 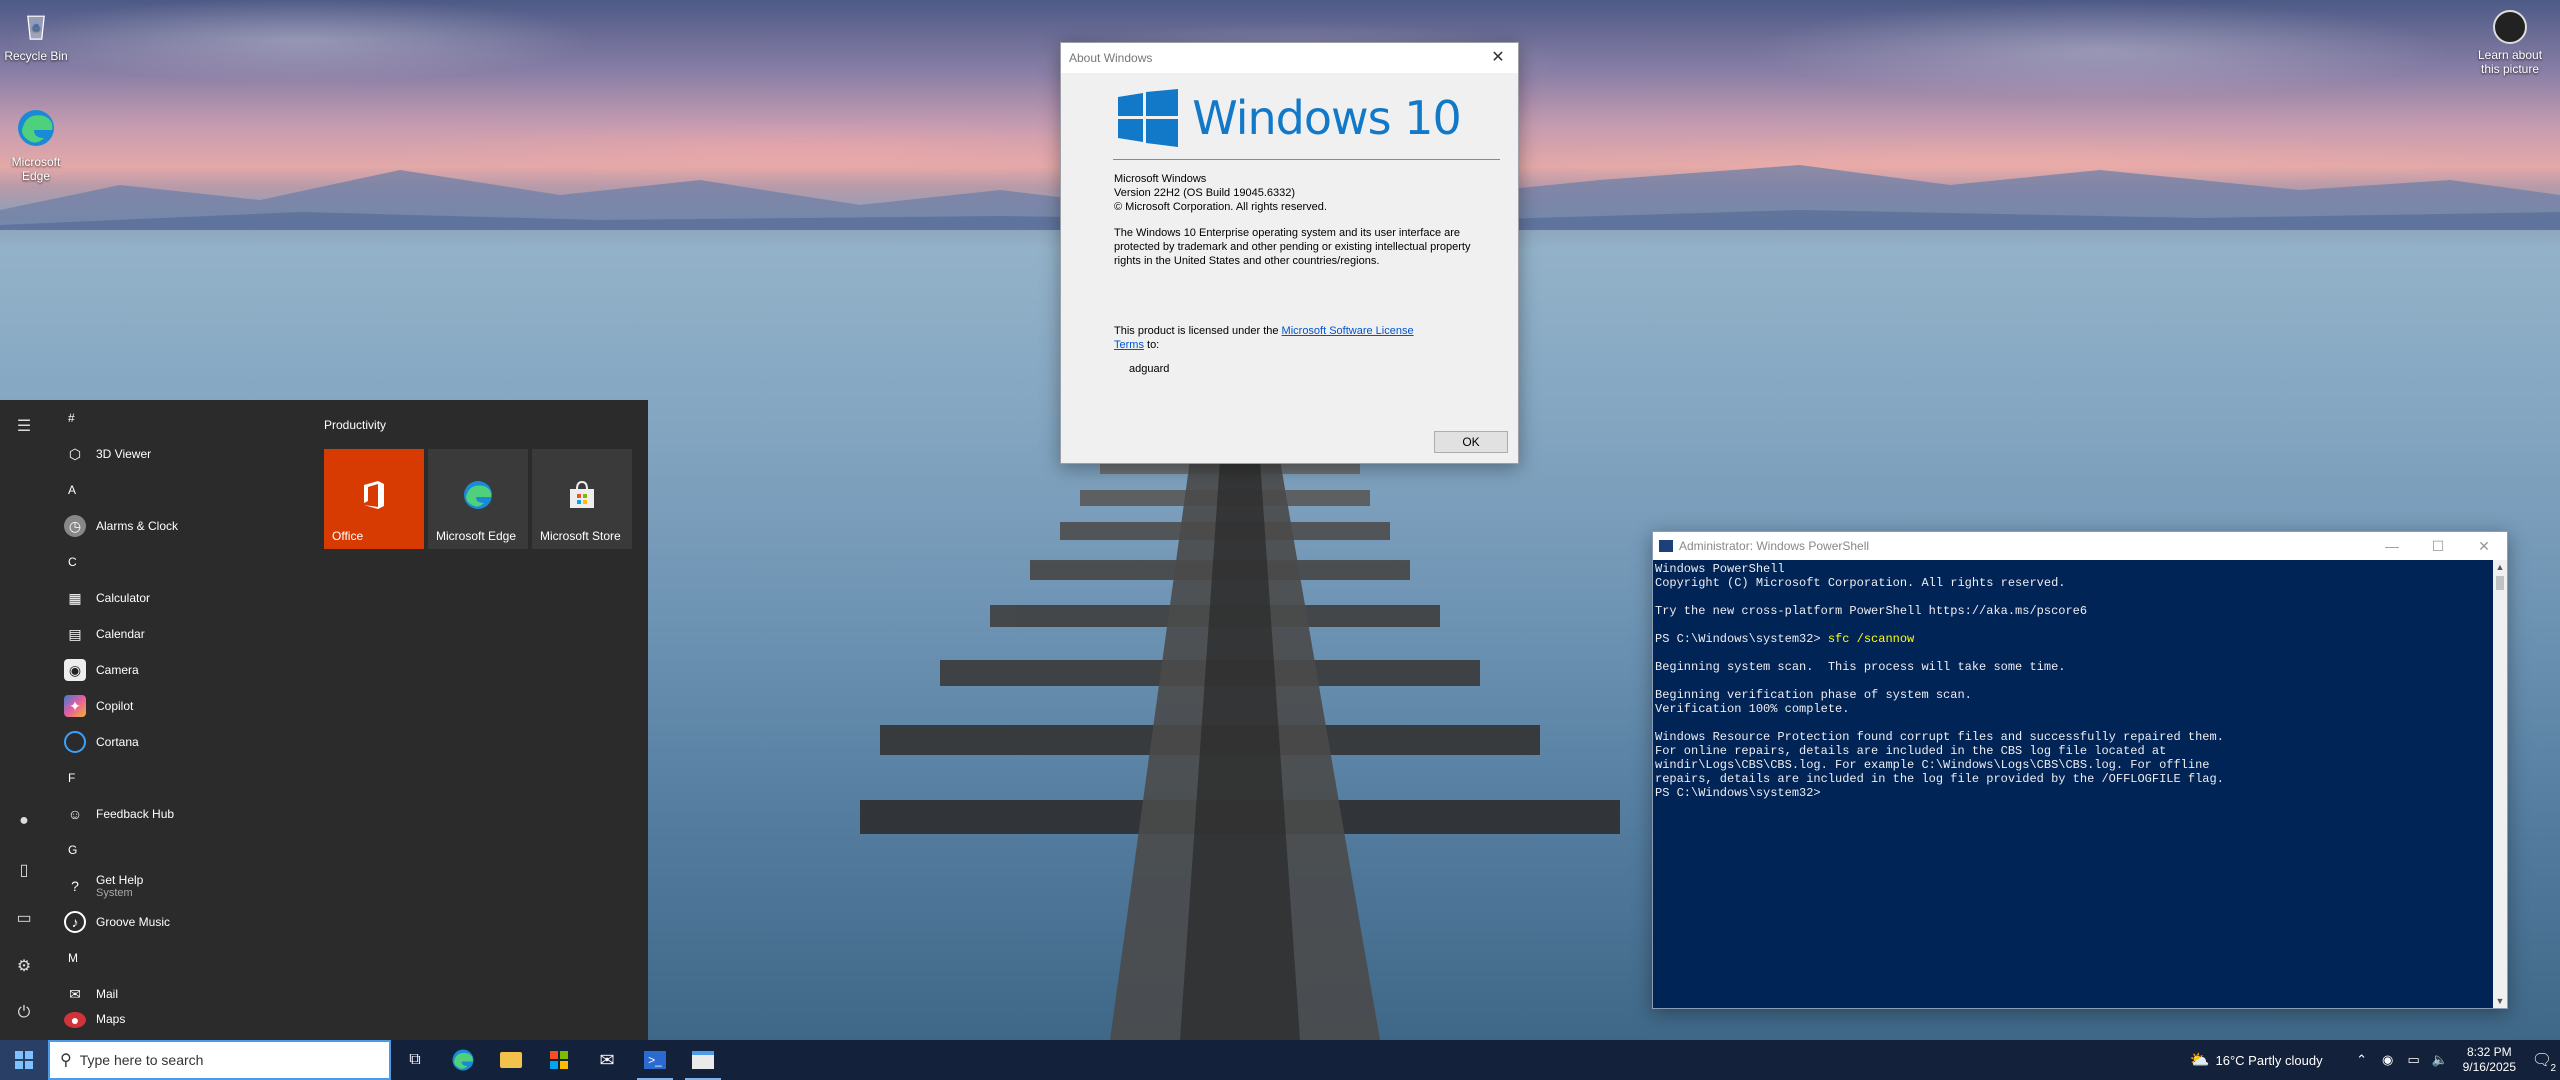 What do you see at coordinates (183, 706) in the screenshot?
I see `app-copilot: ✦ Copilot` at bounding box center [183, 706].